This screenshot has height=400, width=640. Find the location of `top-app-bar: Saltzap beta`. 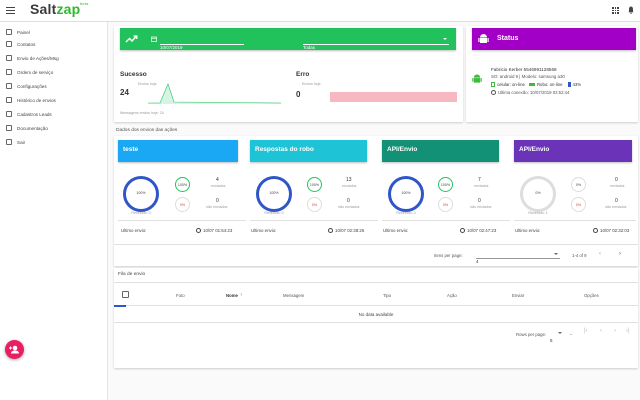

top-app-bar: Saltzap beta is located at coordinates (320, 11).